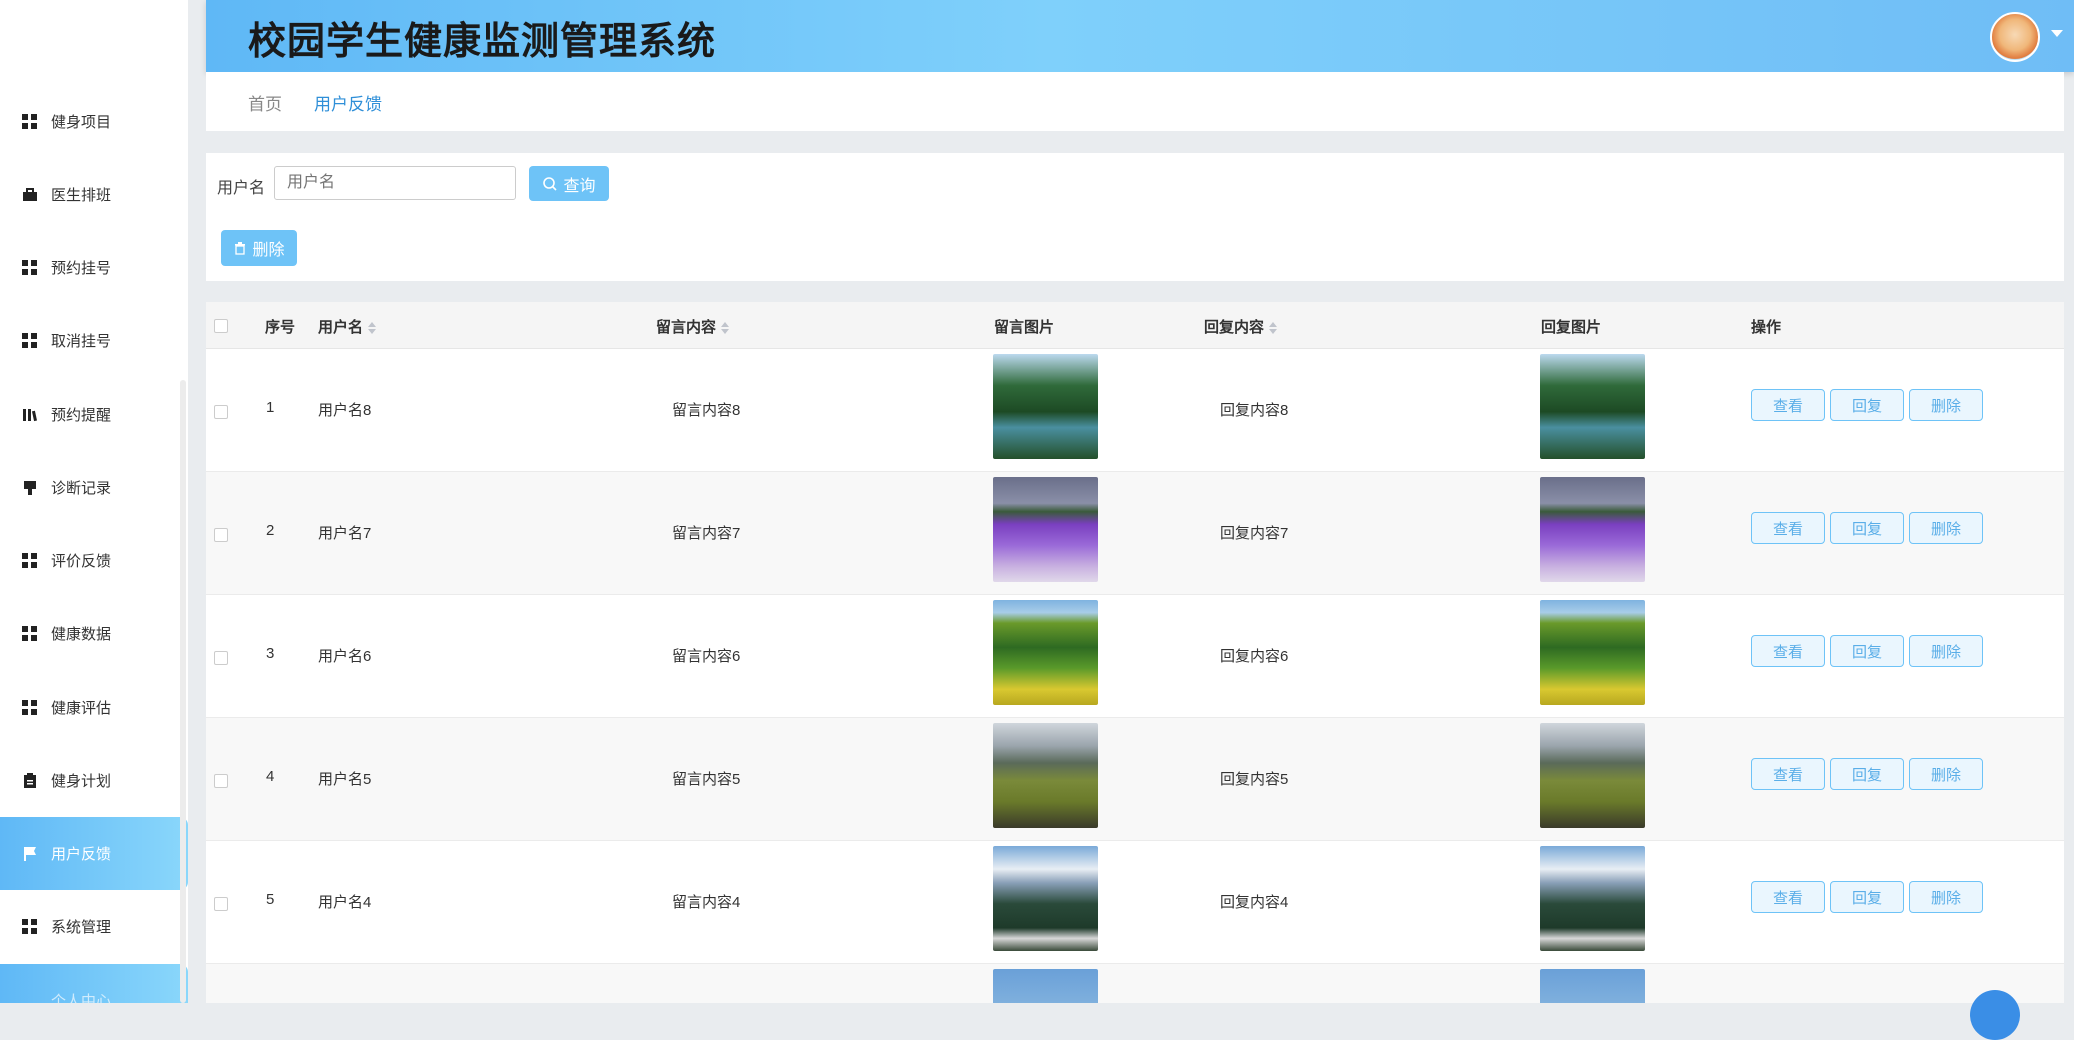  What do you see at coordinates (81, 415) in the screenshot?
I see `sidebar-item-label: 预约提醒` at bounding box center [81, 415].